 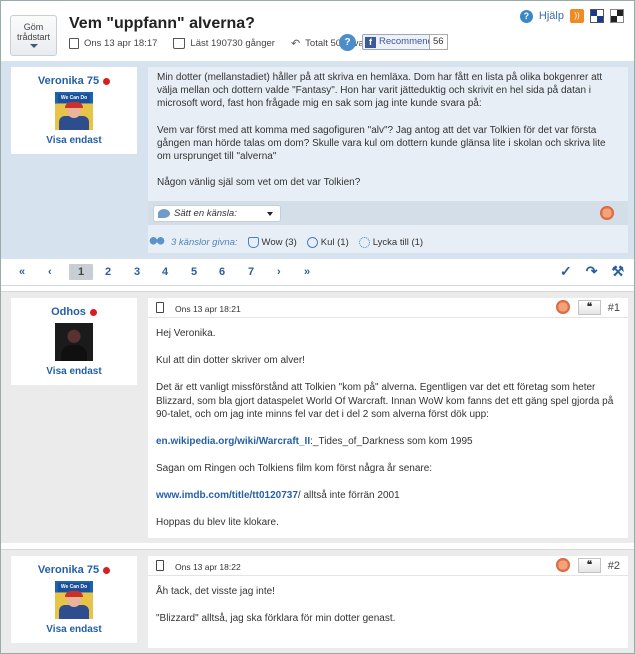 What do you see at coordinates (388, 213) in the screenshot?
I see `feeling-bar: Sätt en känsla:` at bounding box center [388, 213].